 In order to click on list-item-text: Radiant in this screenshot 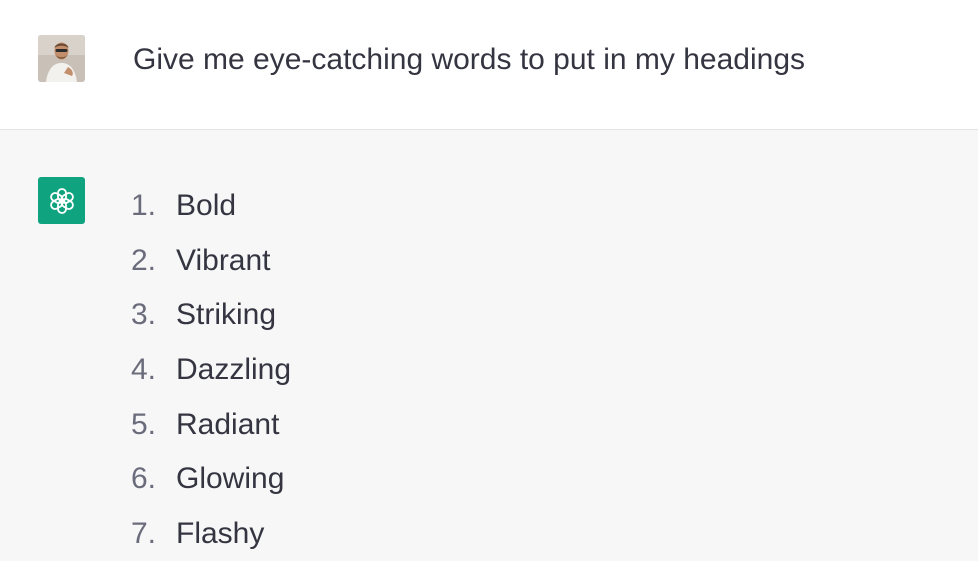, I will do `click(228, 424)`.